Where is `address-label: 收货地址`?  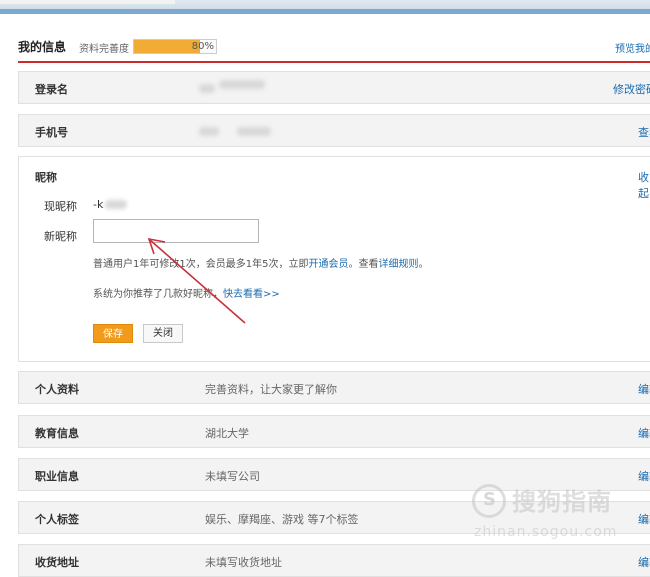 address-label: 收货地址 is located at coordinates (57, 562).